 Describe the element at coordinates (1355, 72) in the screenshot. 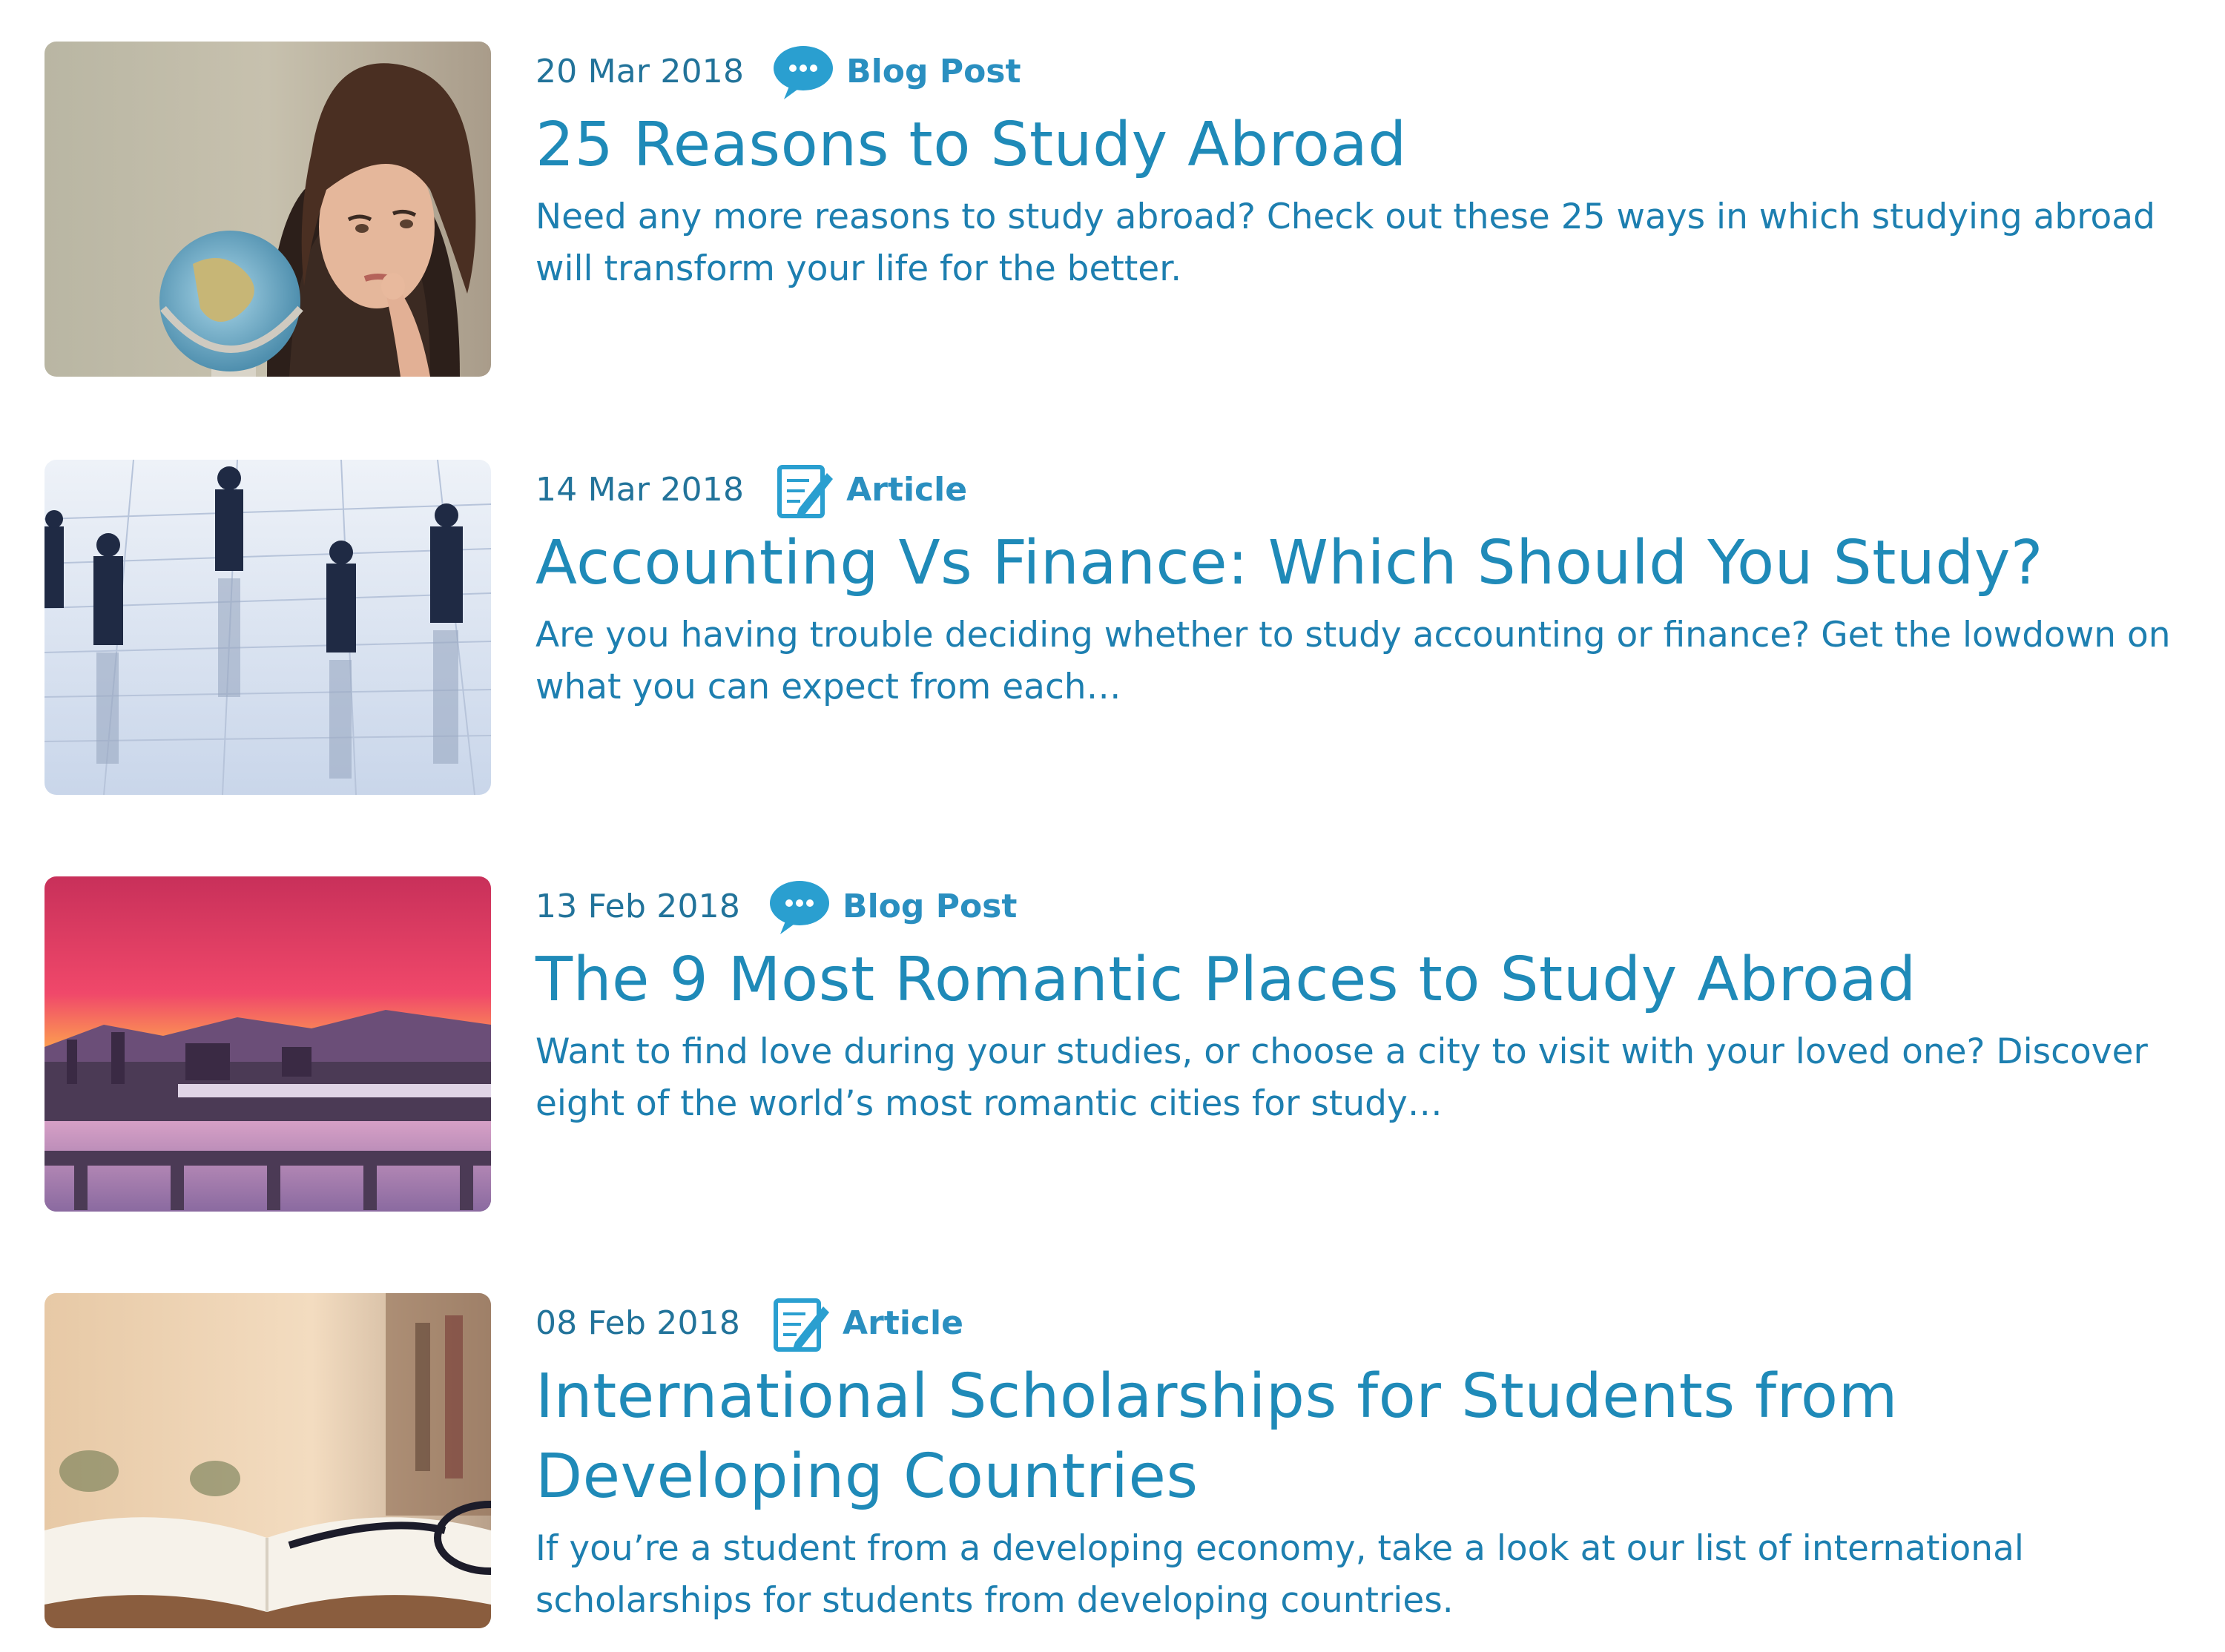

I see `article-meta: 20 Mar 2018 Blog Post` at that location.